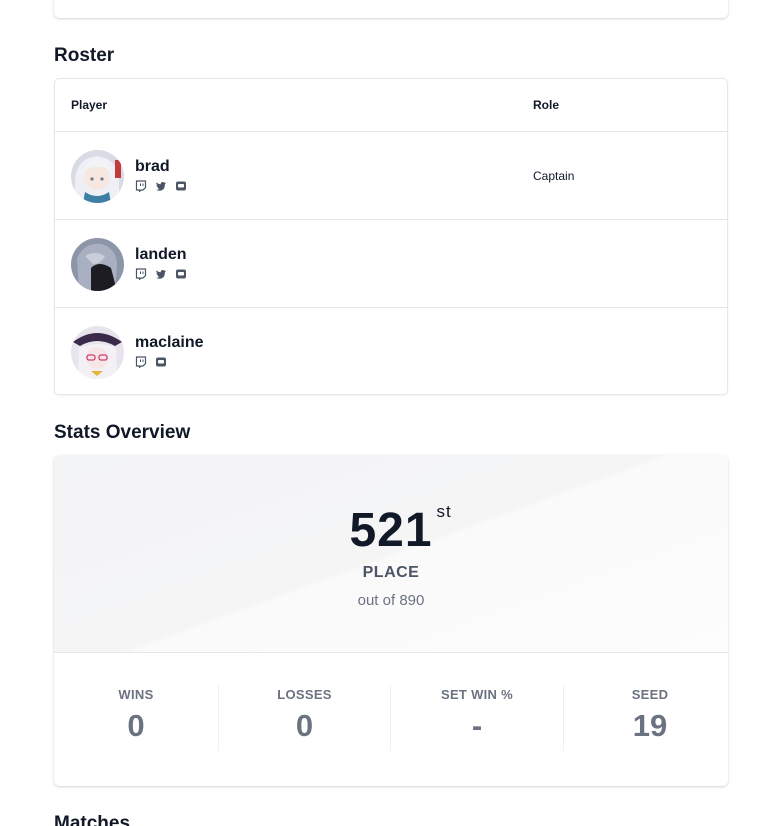 This screenshot has height=826, width=781. What do you see at coordinates (477, 725) in the screenshot?
I see `stat-value: -` at bounding box center [477, 725].